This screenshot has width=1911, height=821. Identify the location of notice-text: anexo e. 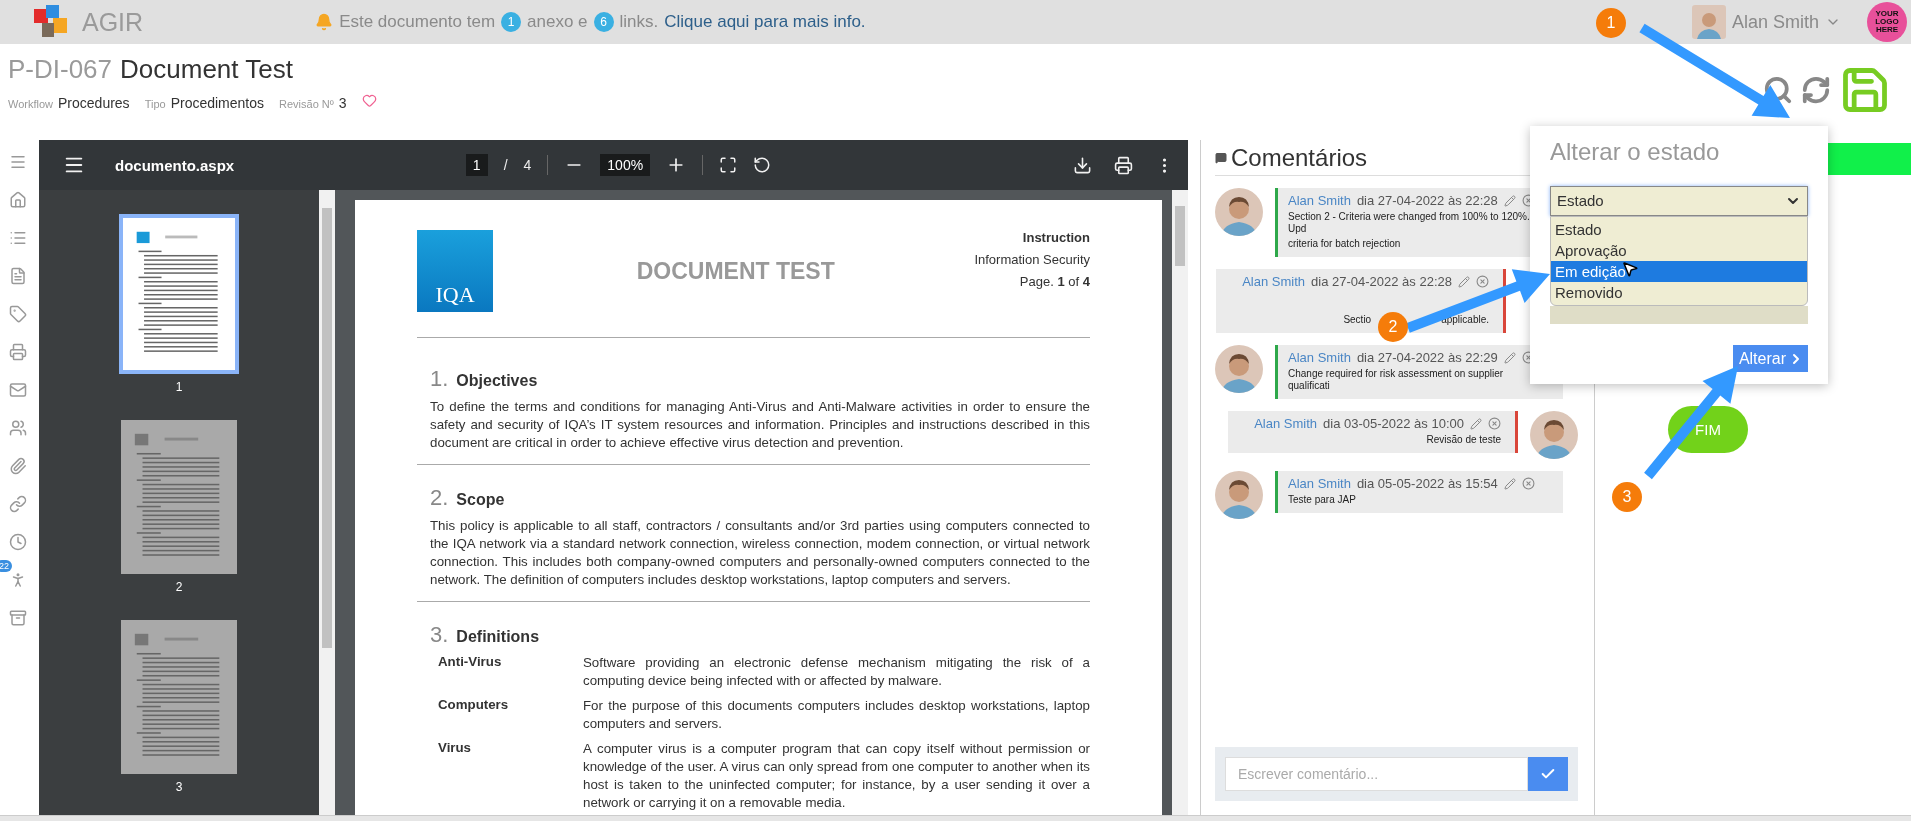
(557, 22).